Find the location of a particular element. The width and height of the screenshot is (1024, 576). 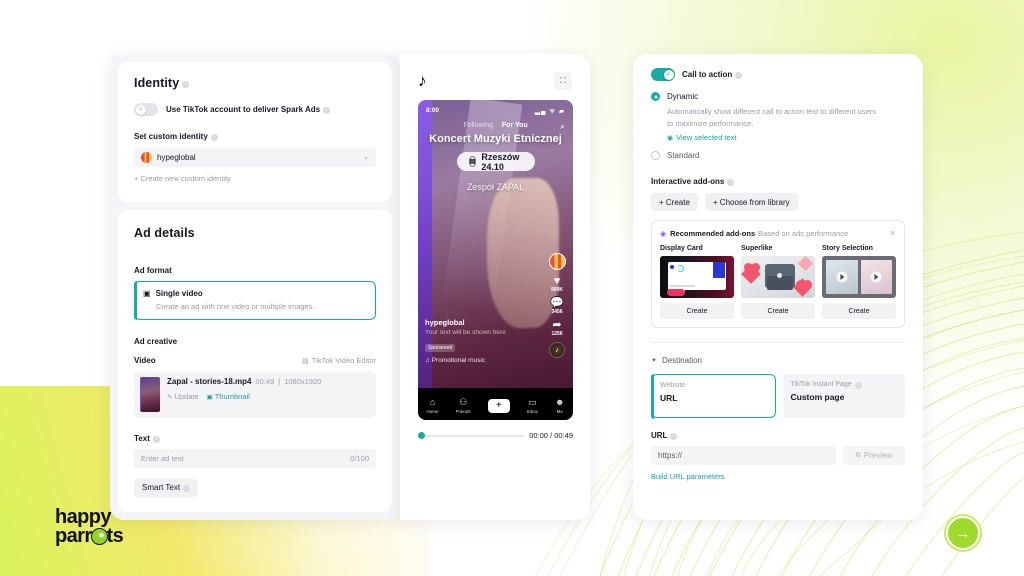

update-link: Update is located at coordinates (186, 396).